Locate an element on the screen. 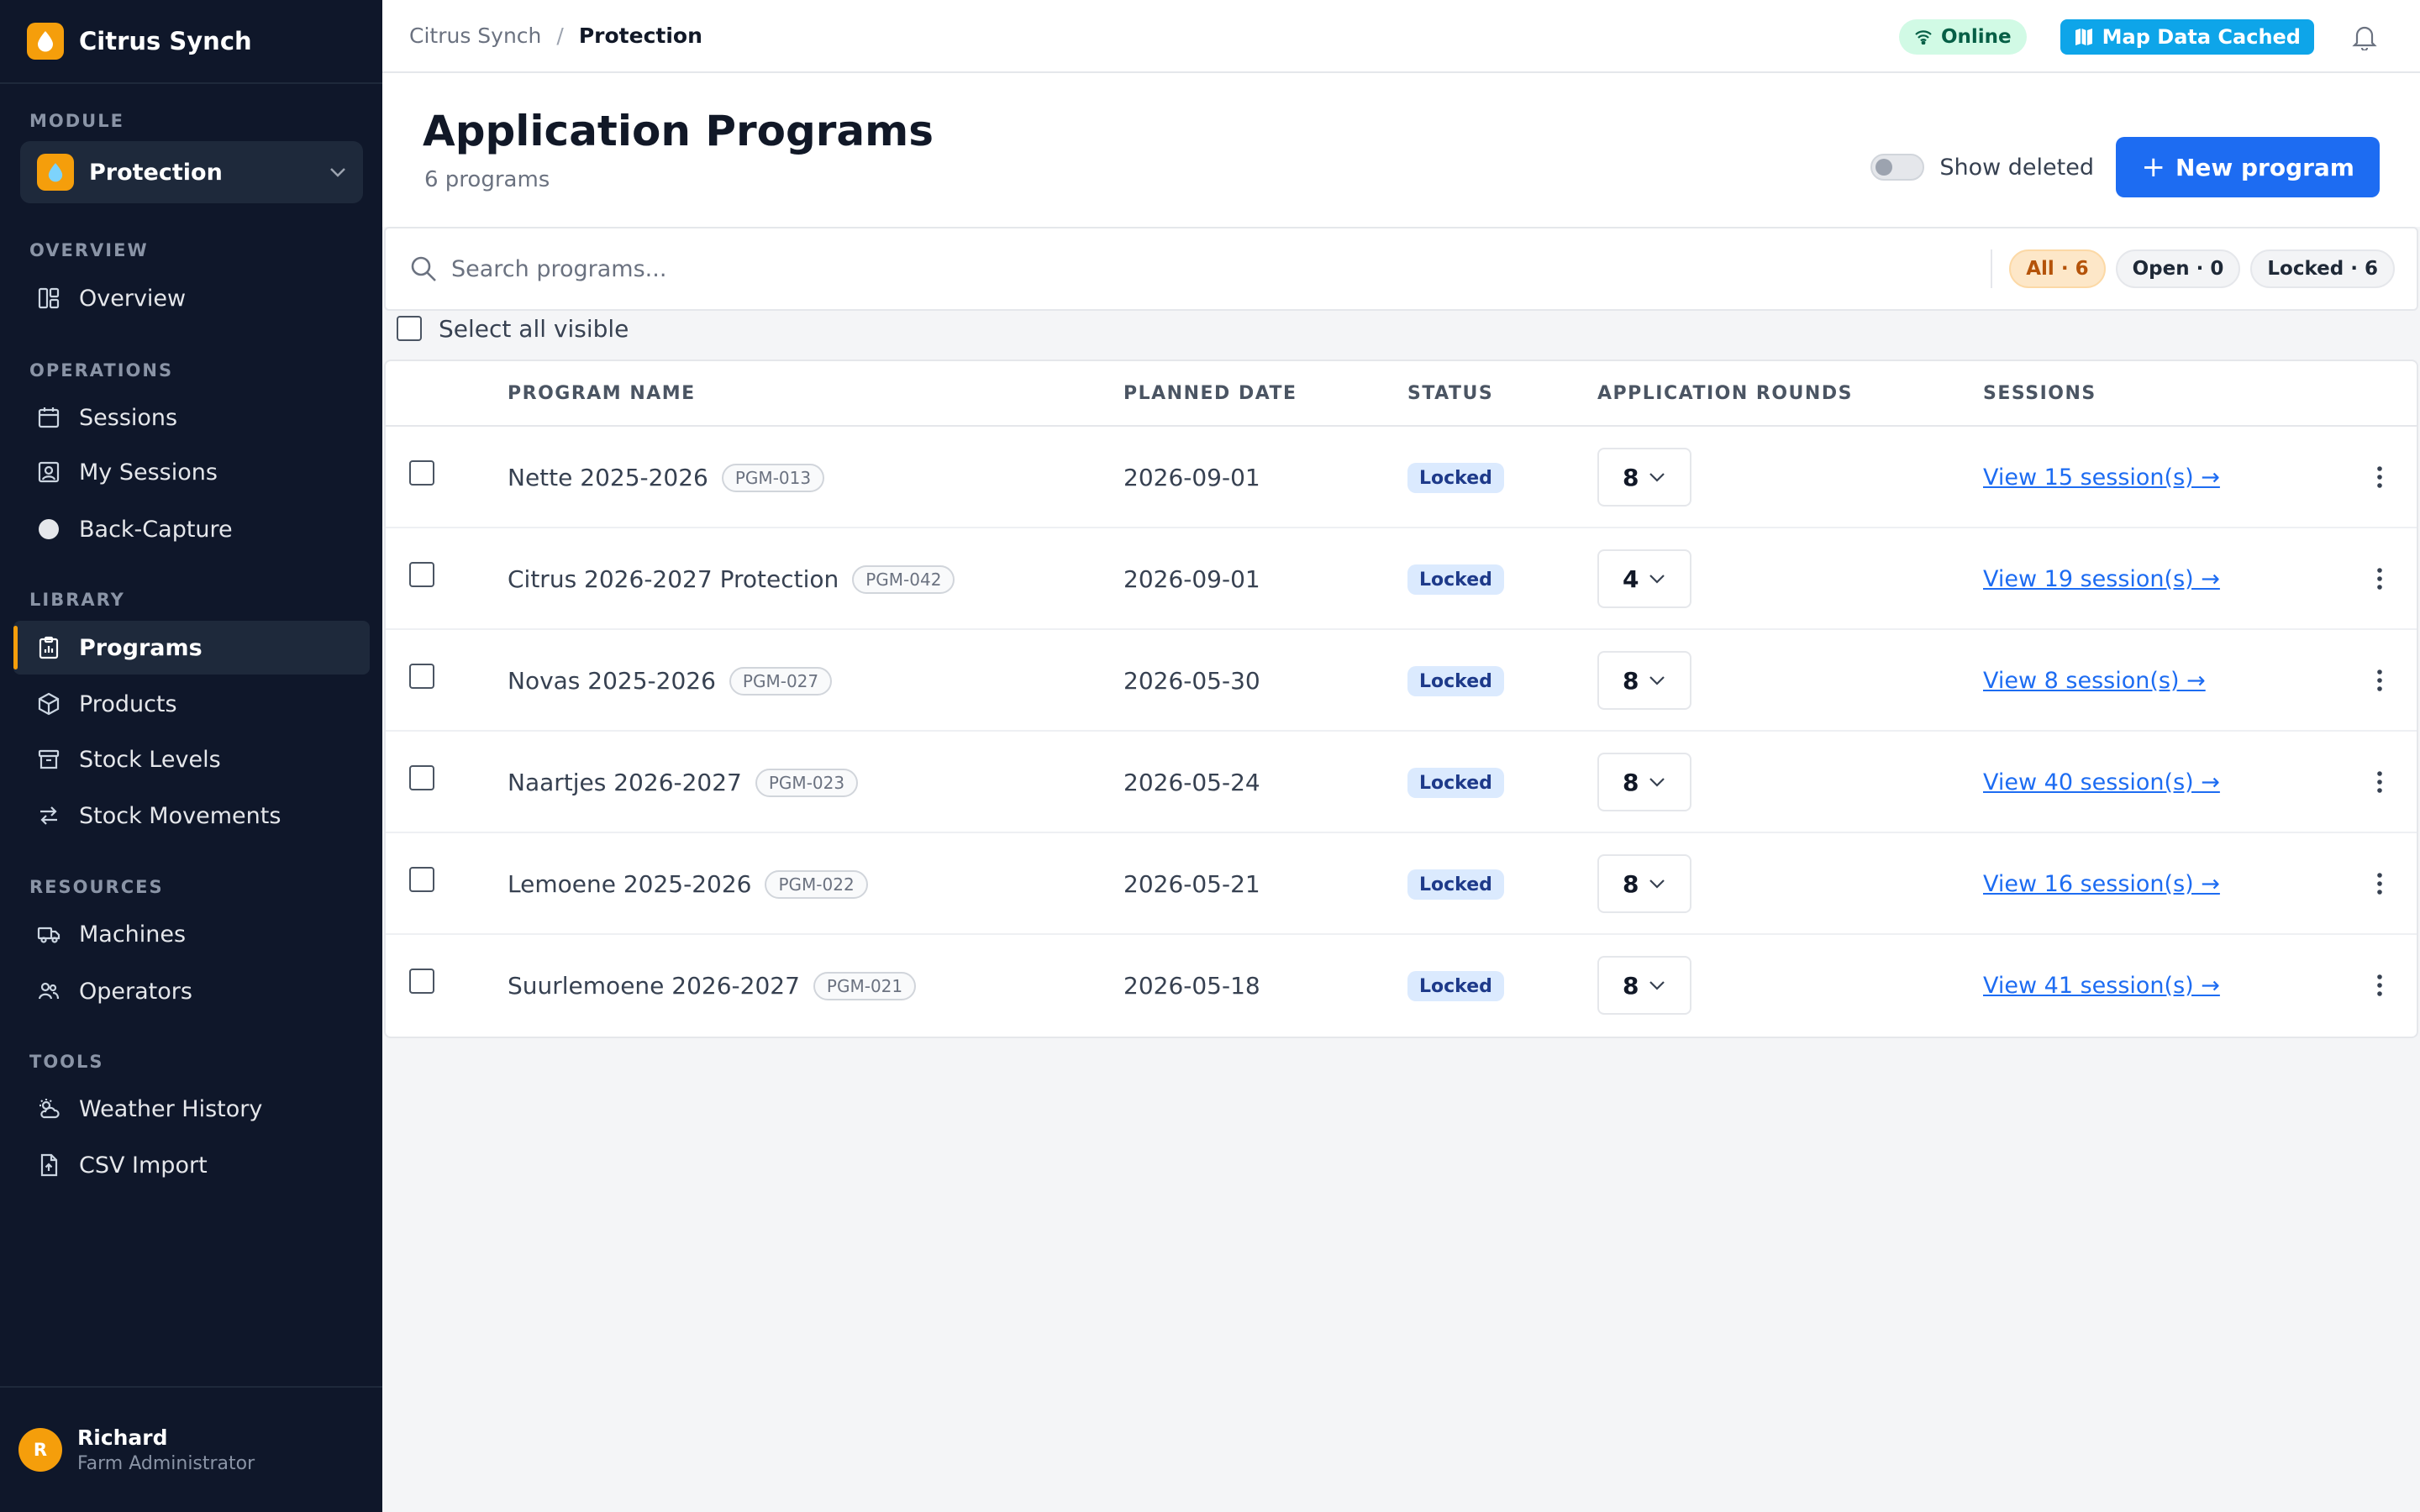  sidebar-item-back-capture: Back-Capture is located at coordinates (191, 529).